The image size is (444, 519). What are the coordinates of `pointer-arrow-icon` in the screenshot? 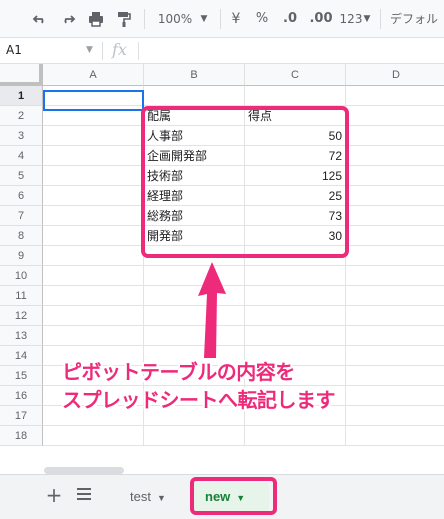 It's located at (212, 310).